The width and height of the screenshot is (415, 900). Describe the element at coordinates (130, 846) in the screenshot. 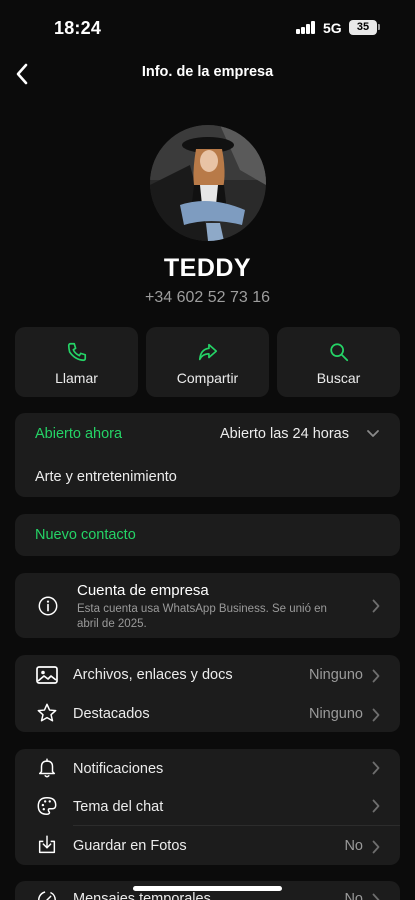

I see `save-to-photos-label: Guardar en Fotos` at that location.